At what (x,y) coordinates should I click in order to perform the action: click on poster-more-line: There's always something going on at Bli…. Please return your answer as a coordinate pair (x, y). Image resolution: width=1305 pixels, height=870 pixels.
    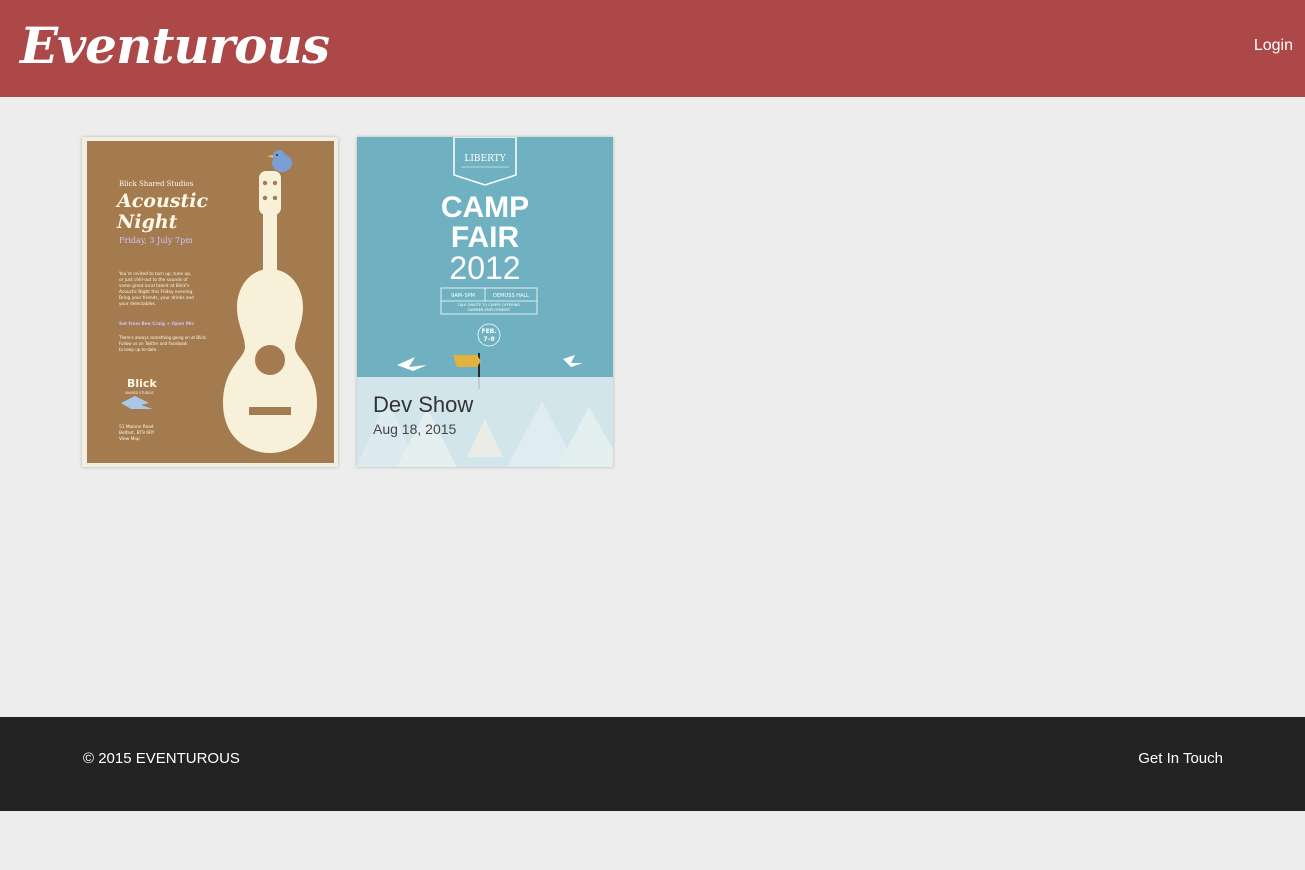
    Looking at the image, I should click on (162, 337).